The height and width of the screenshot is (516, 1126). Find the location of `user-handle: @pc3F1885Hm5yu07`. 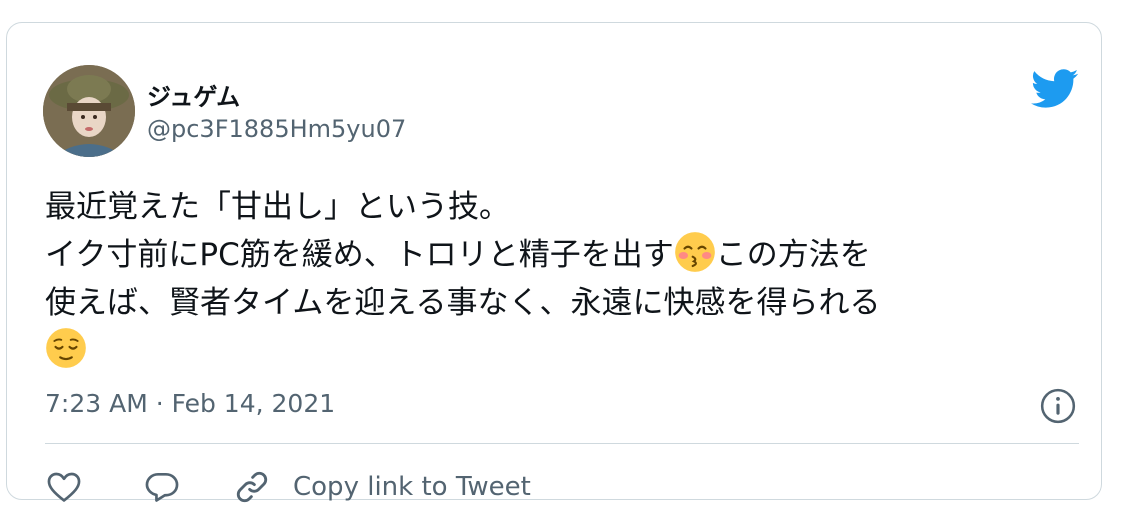

user-handle: @pc3F1885Hm5yu07 is located at coordinates (276, 129).